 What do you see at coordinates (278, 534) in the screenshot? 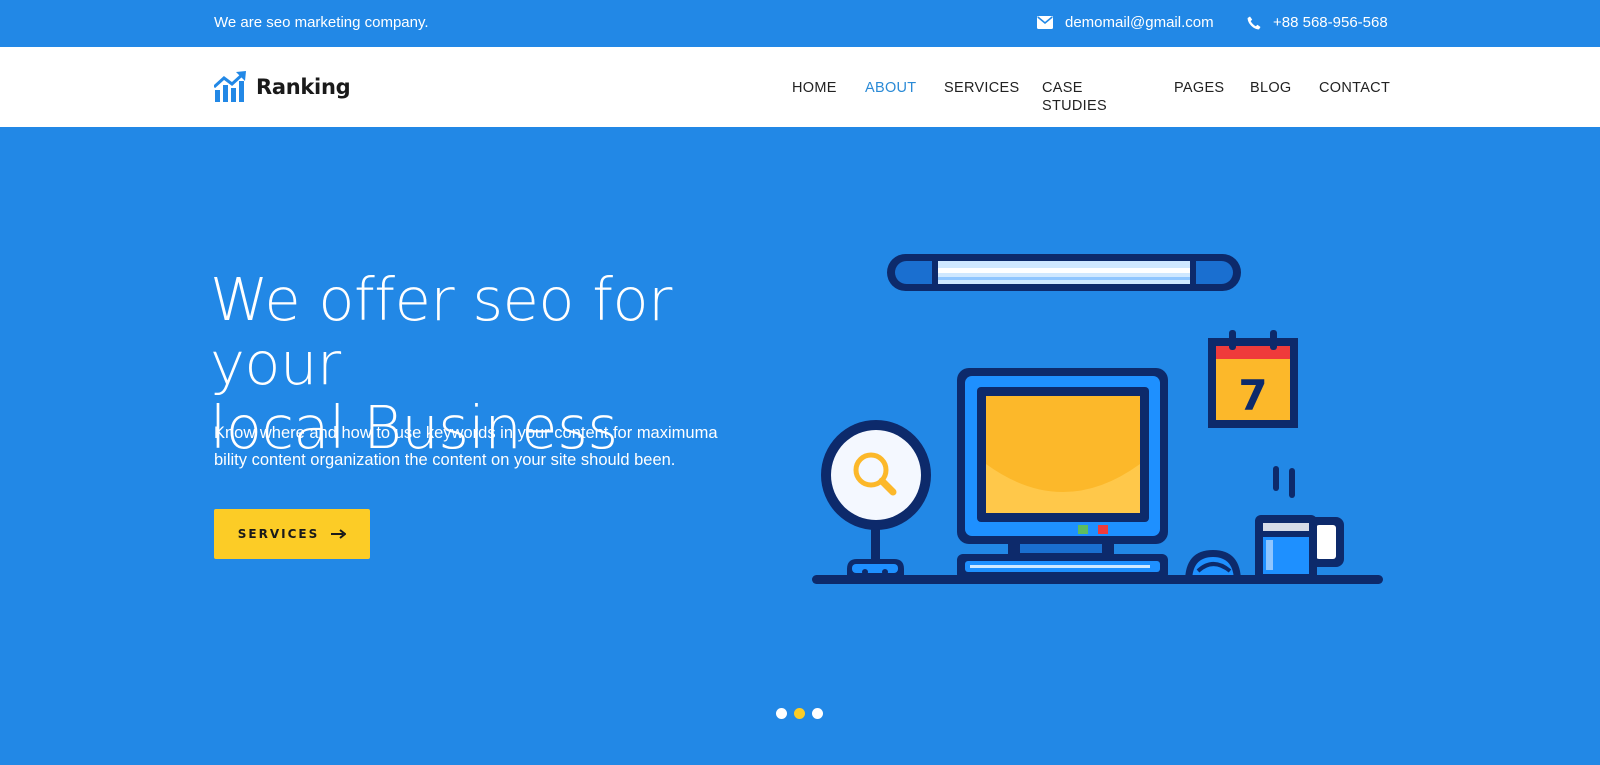
I see `services-button-label: SERVICES` at bounding box center [278, 534].